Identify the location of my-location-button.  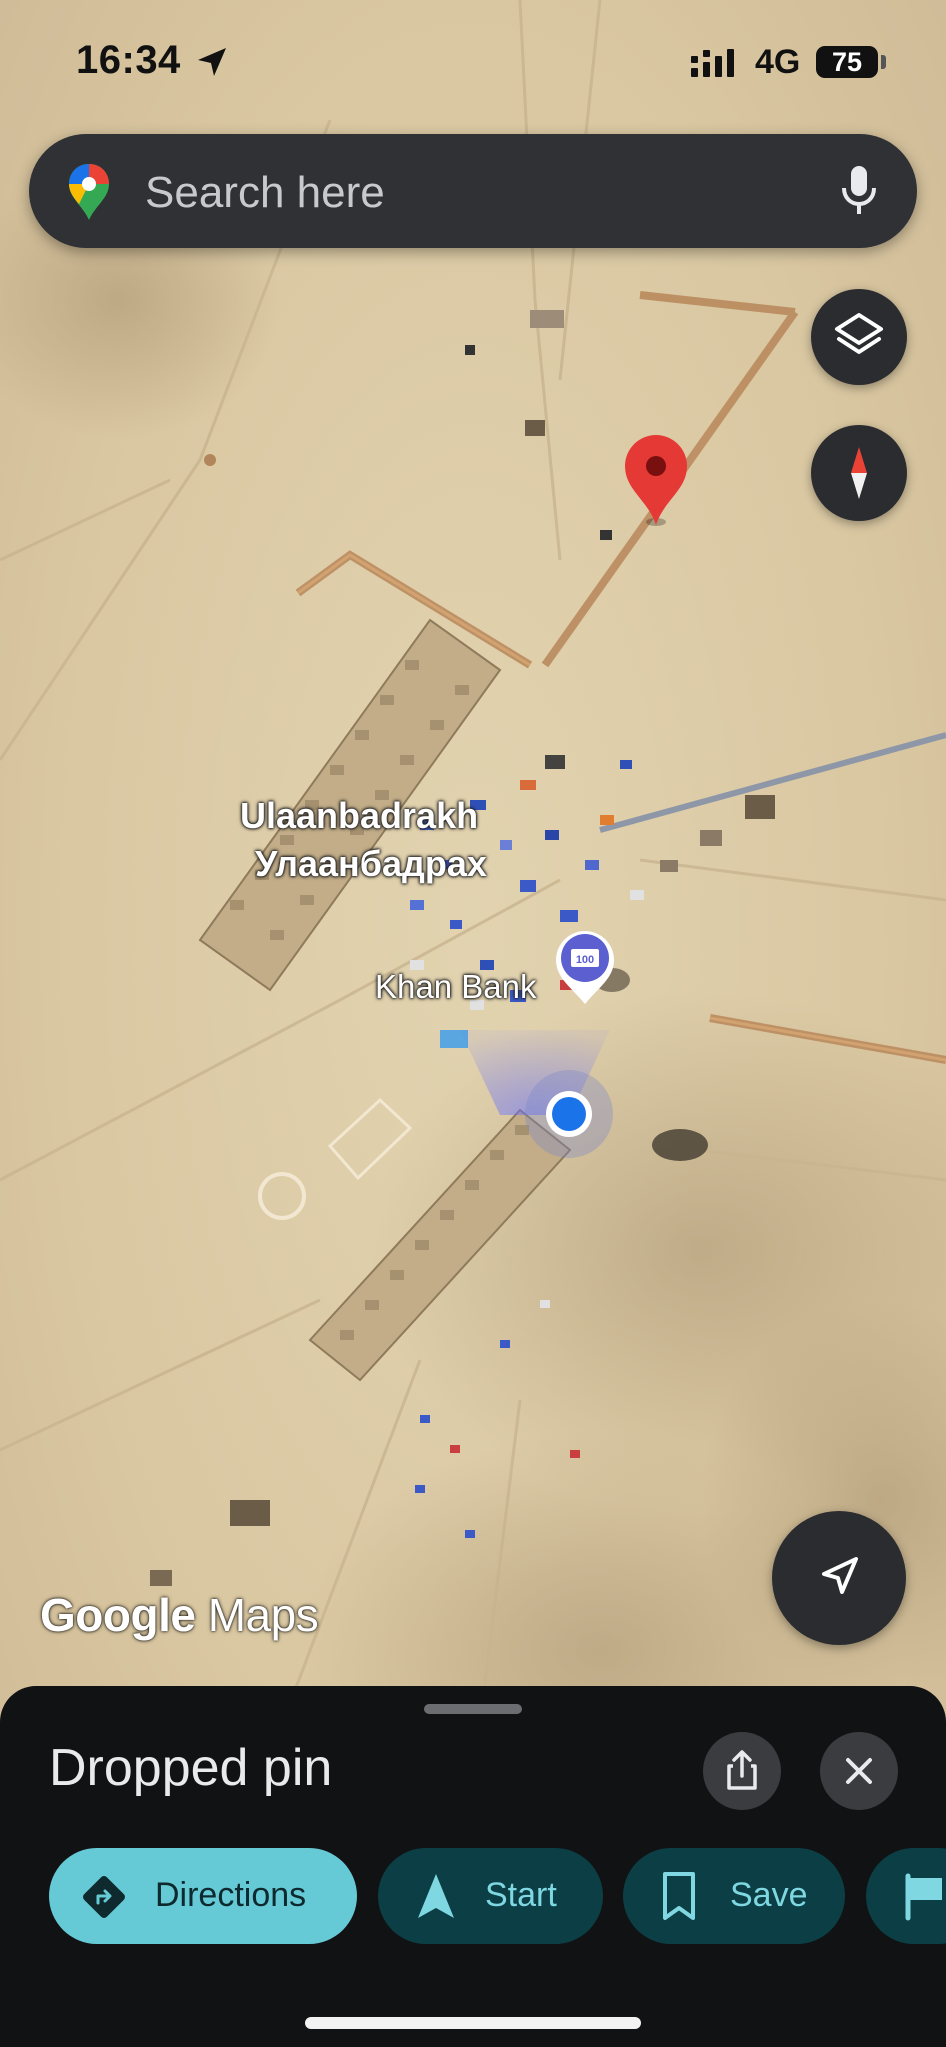
(839, 1578).